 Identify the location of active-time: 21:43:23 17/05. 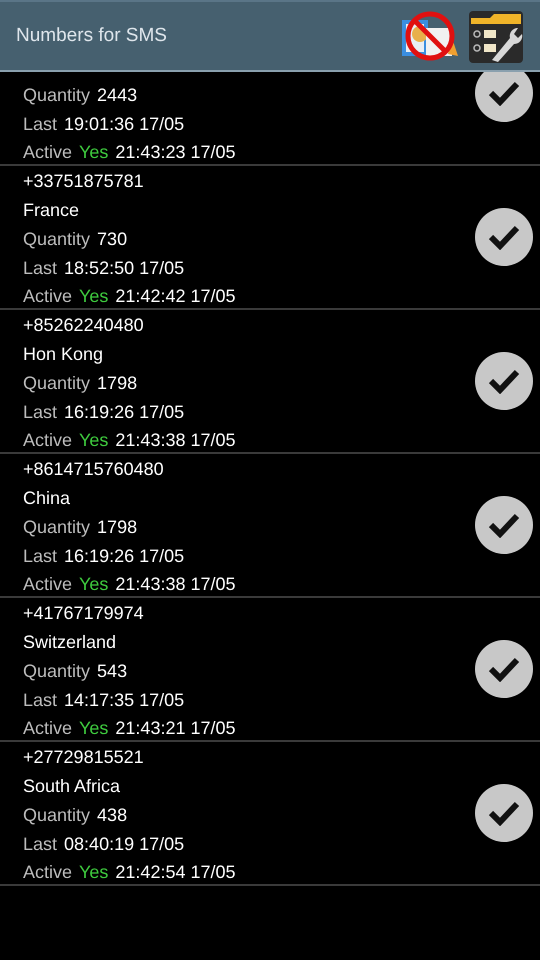
(175, 152).